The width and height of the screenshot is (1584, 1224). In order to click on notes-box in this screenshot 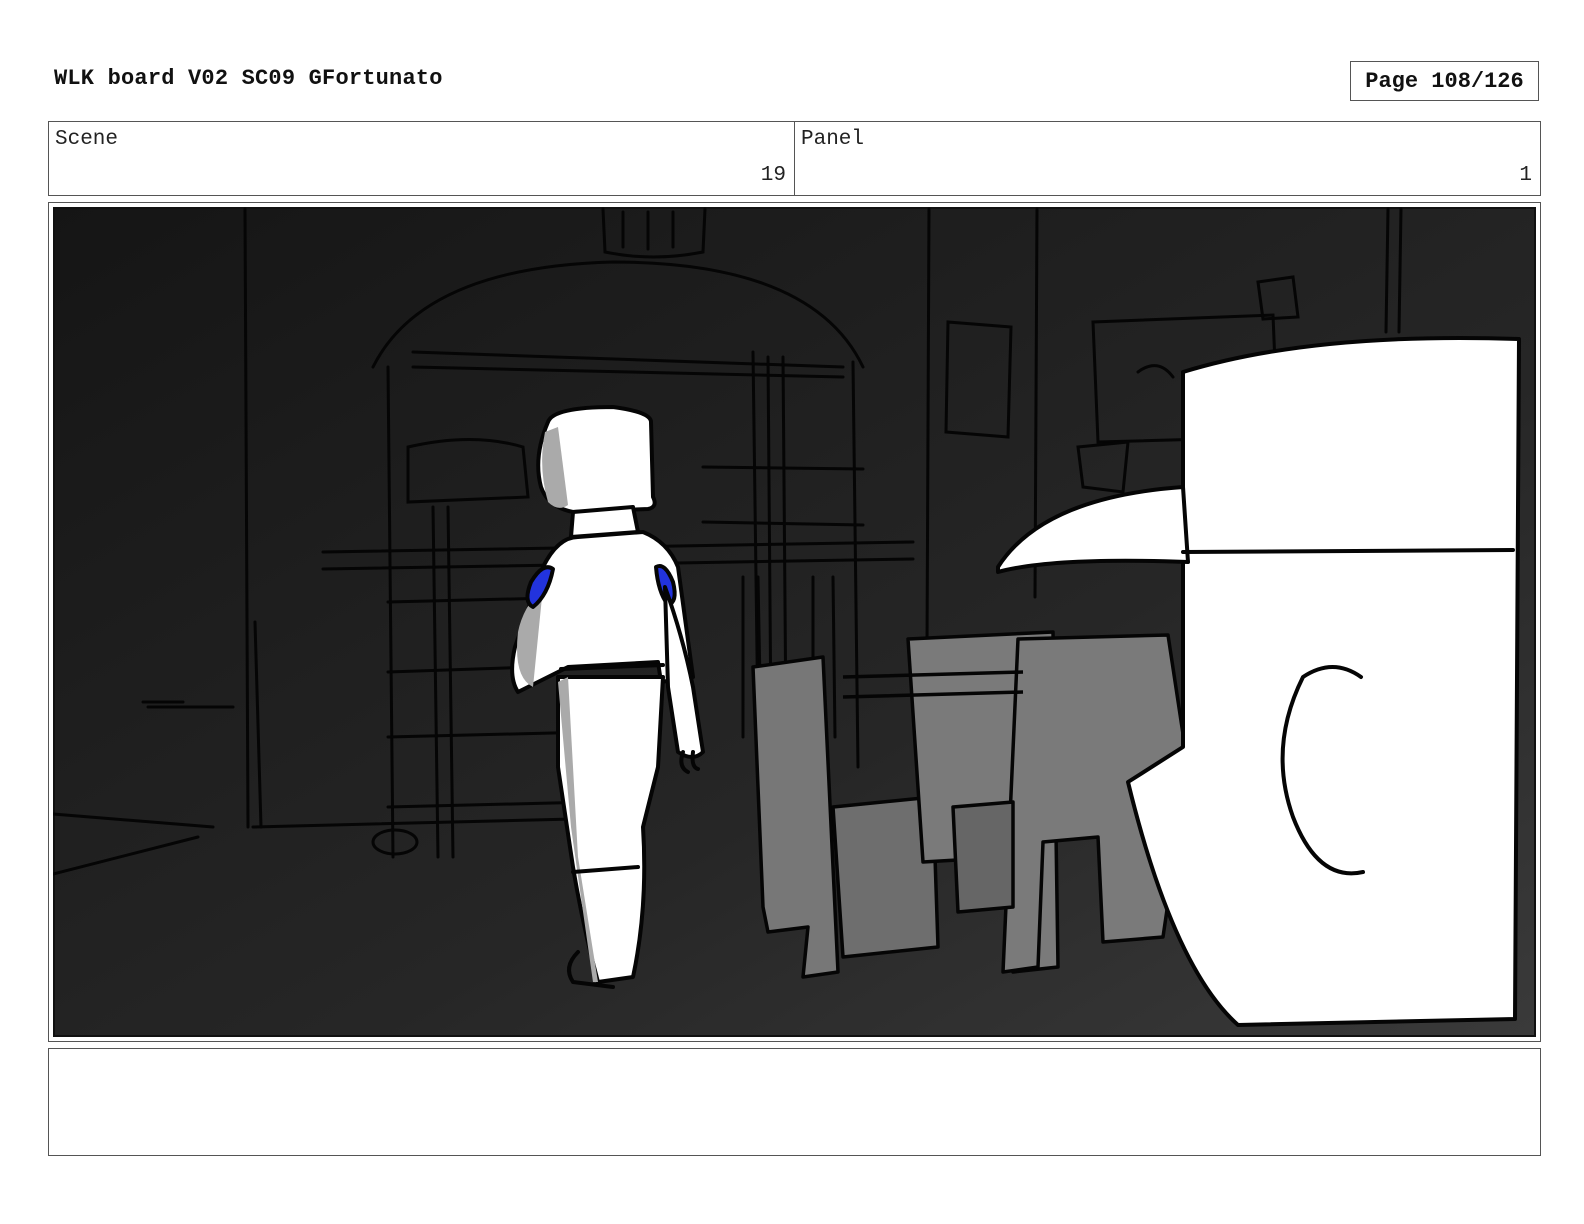, I will do `click(794, 1102)`.